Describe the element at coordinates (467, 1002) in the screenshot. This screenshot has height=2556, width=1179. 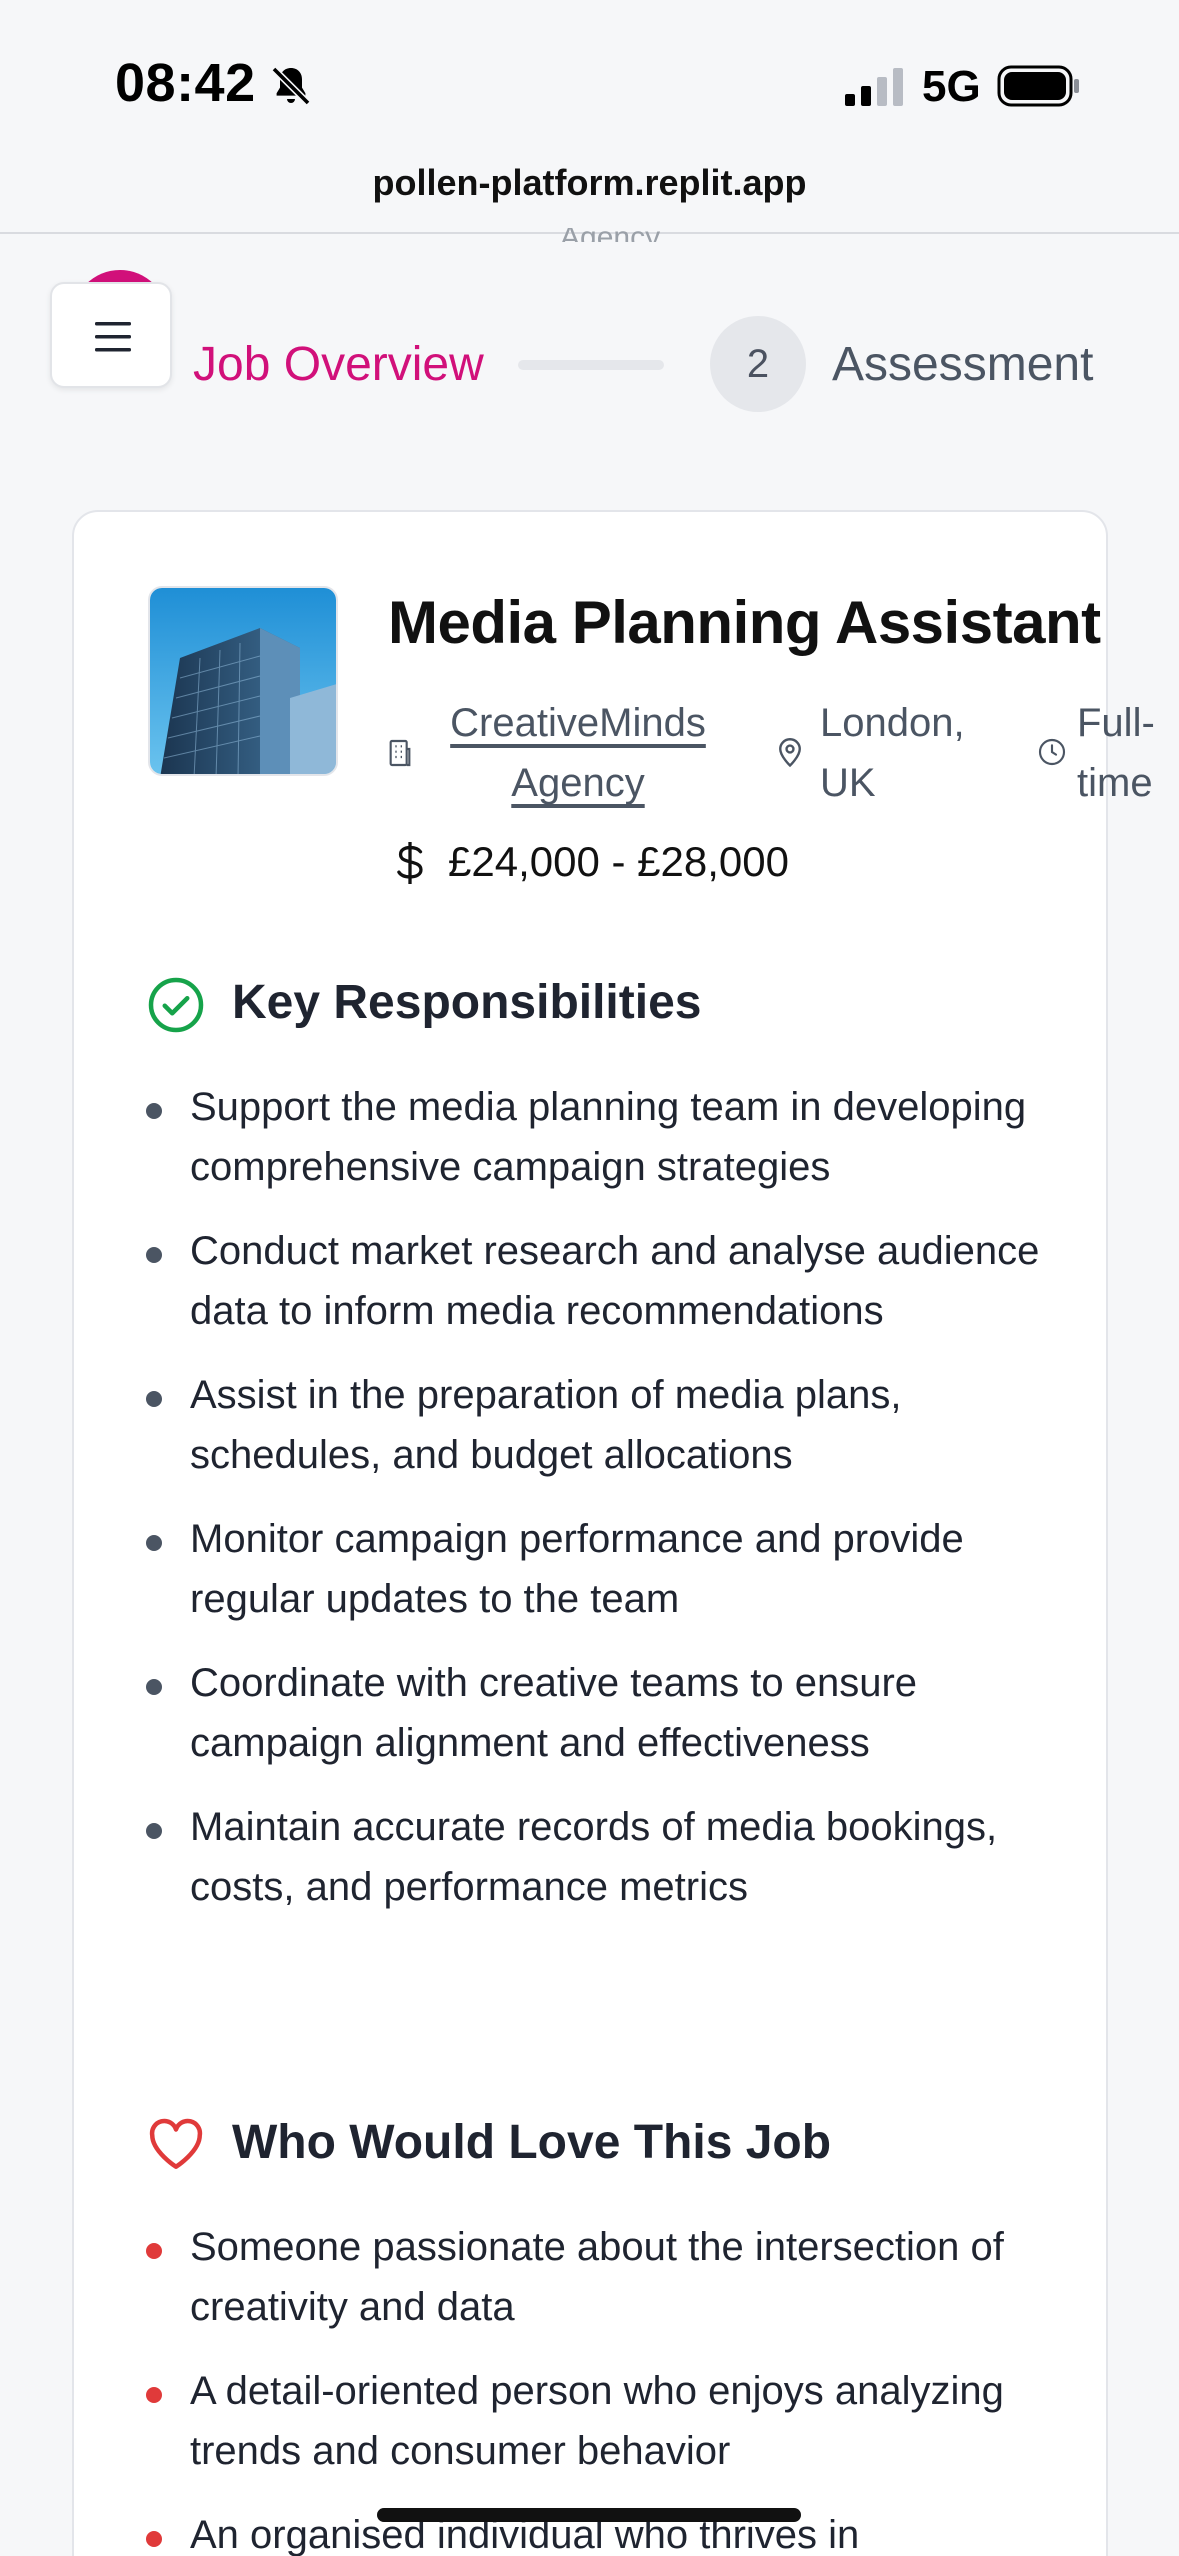
I see `responsibilities-title: Key Responsibilities` at that location.